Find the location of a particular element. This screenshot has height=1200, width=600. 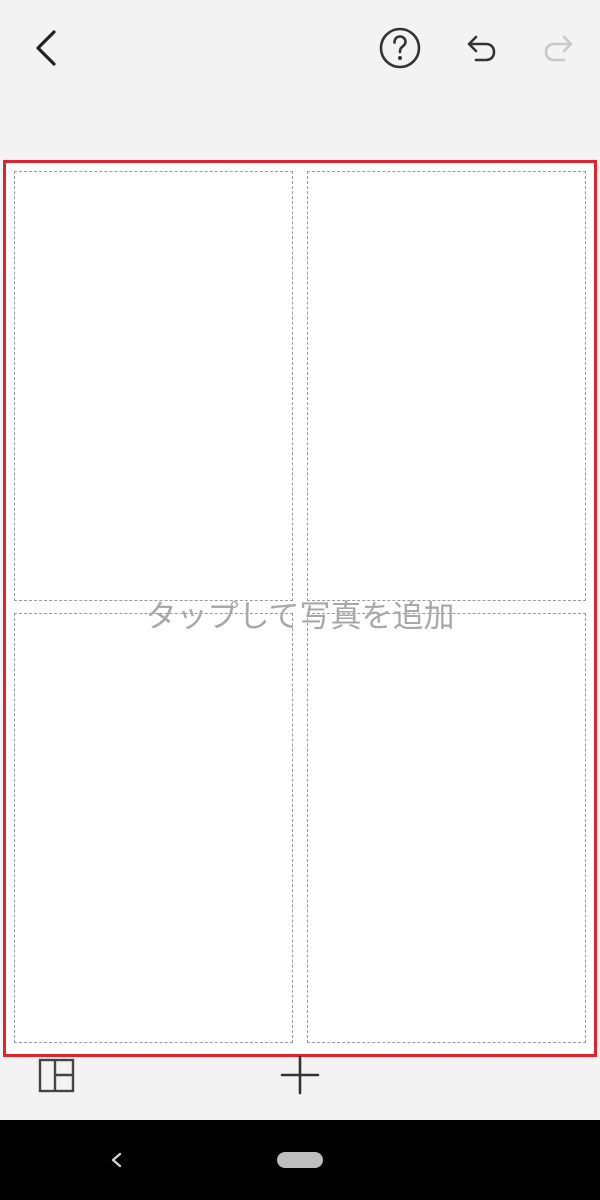

nav-back-button is located at coordinates (116, 1160).